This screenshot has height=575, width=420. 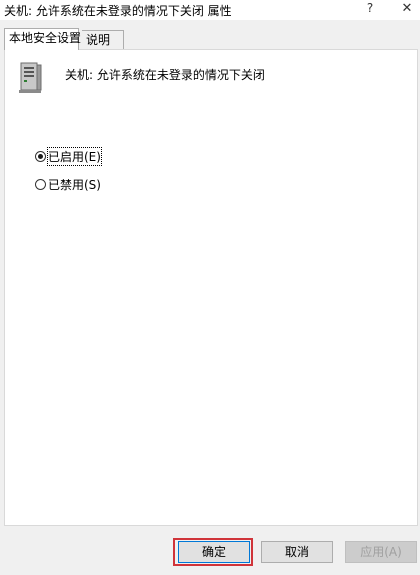 What do you see at coordinates (214, 552) in the screenshot?
I see `ok-button: 确定` at bounding box center [214, 552].